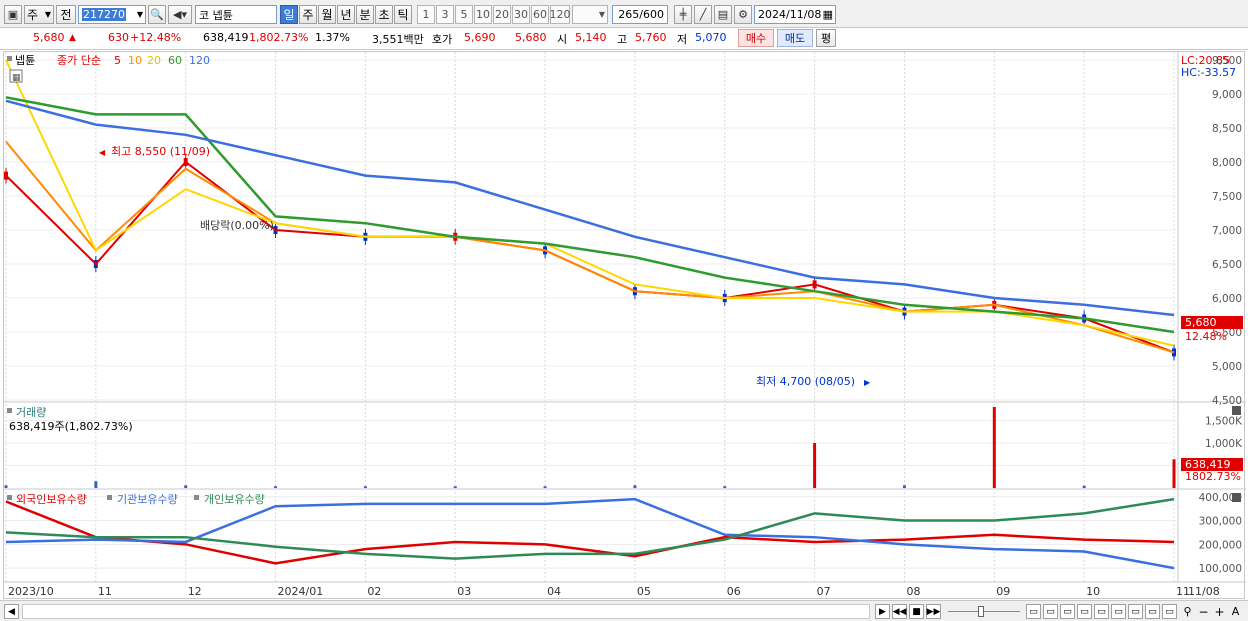 This screenshot has height=621, width=1248. Describe the element at coordinates (1208, 72) in the screenshot. I see `hc-label: HC:-33.57` at that location.